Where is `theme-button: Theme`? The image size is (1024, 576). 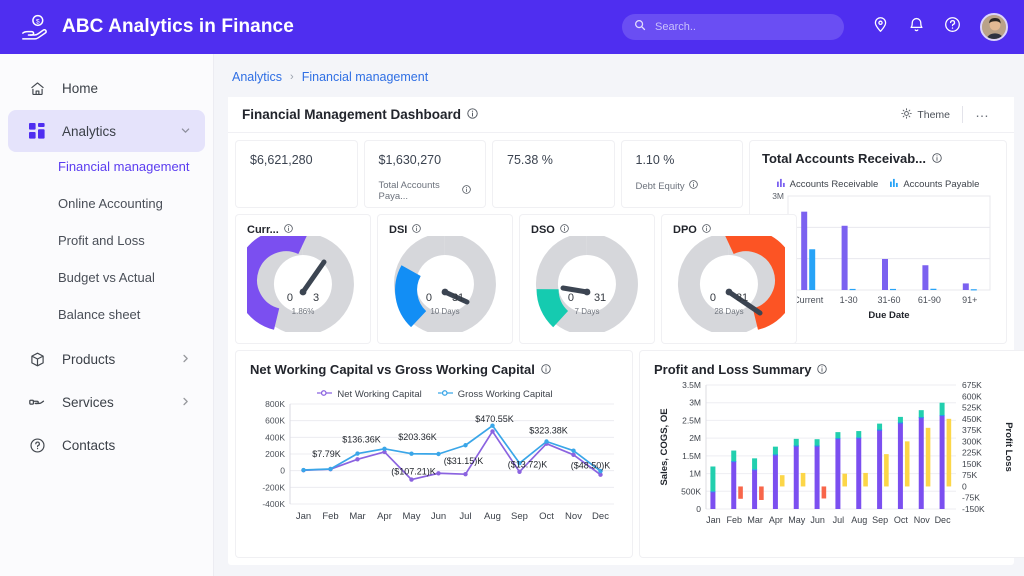
theme-button: Theme is located at coordinates (925, 115).